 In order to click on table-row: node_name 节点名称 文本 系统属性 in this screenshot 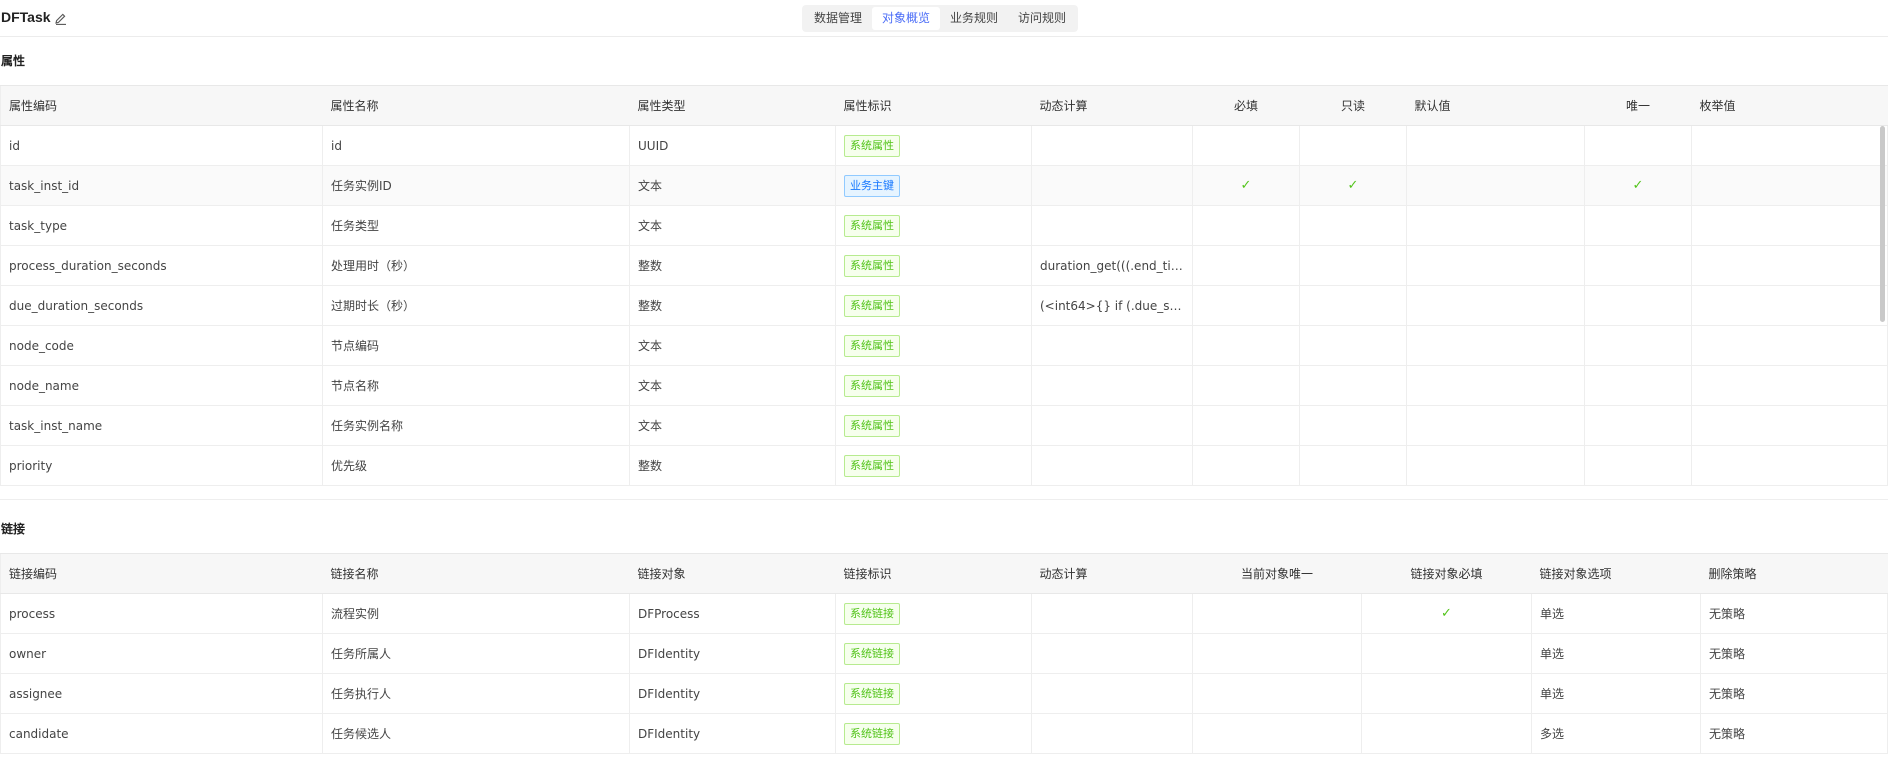, I will do `click(944, 385)`.